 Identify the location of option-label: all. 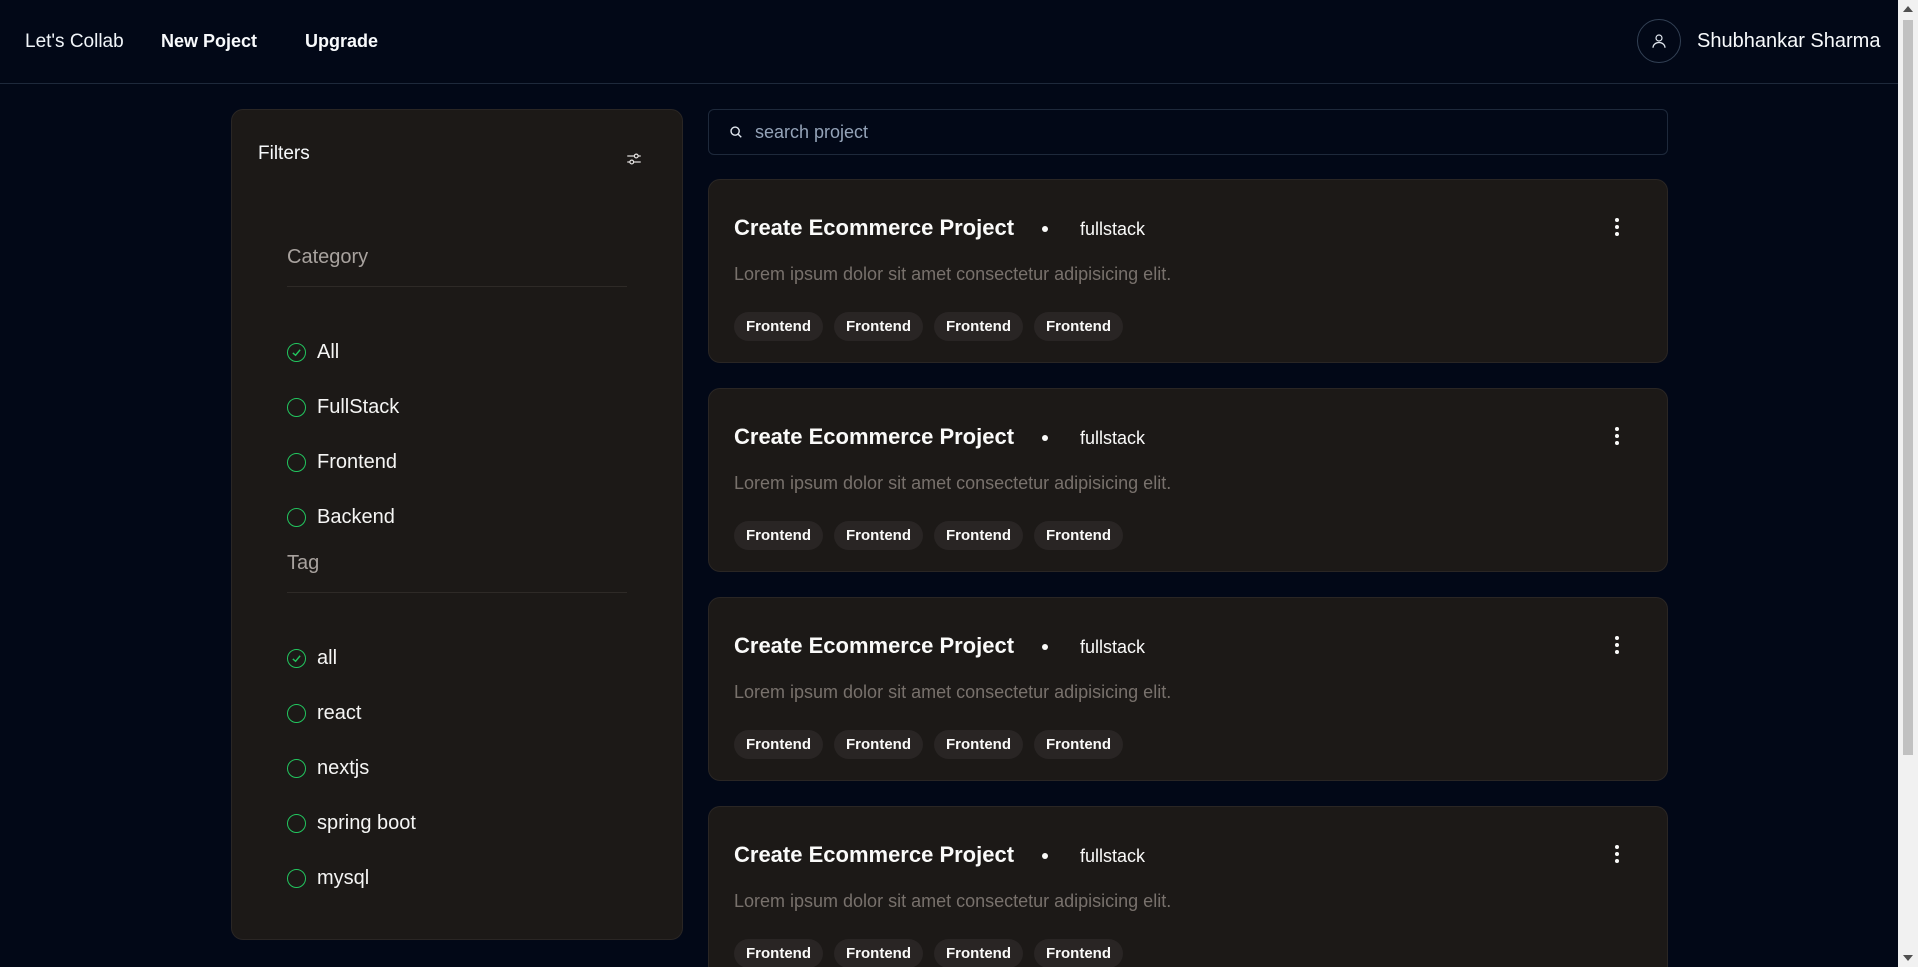
(327, 658).